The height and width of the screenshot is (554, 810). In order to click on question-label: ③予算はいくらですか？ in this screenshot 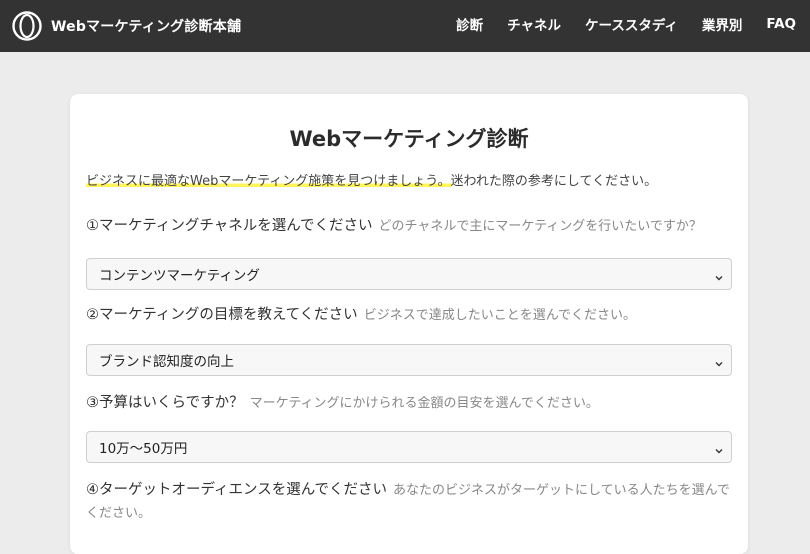, I will do `click(165, 403)`.